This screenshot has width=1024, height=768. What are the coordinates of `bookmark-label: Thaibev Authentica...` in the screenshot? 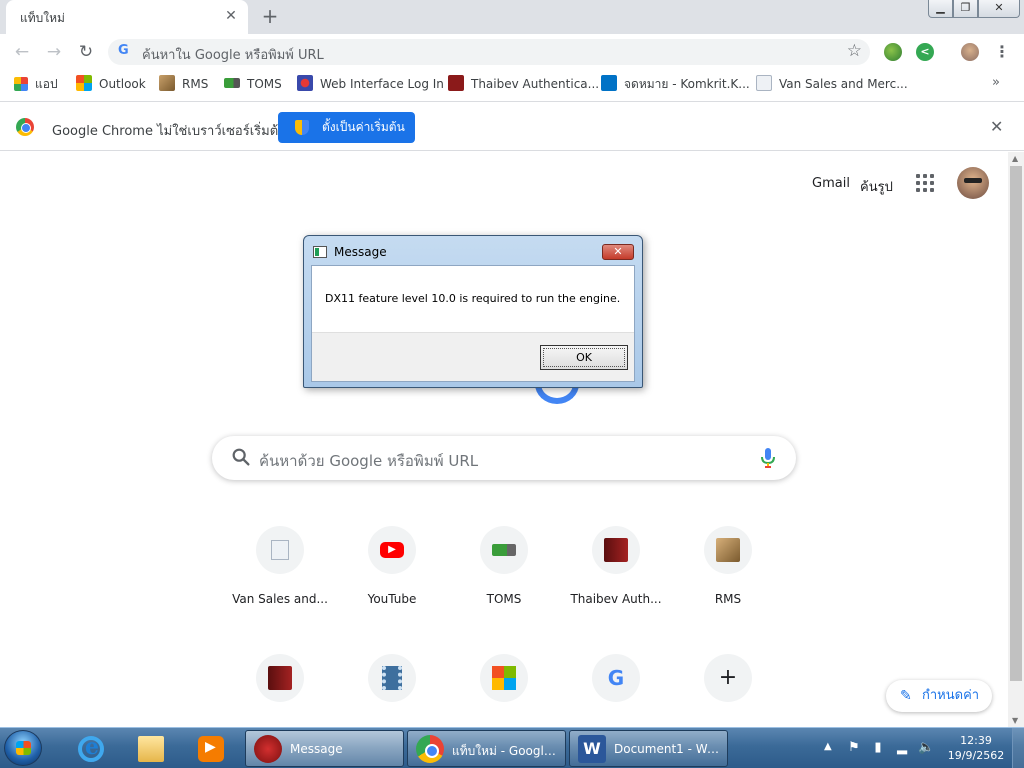 It's located at (535, 84).